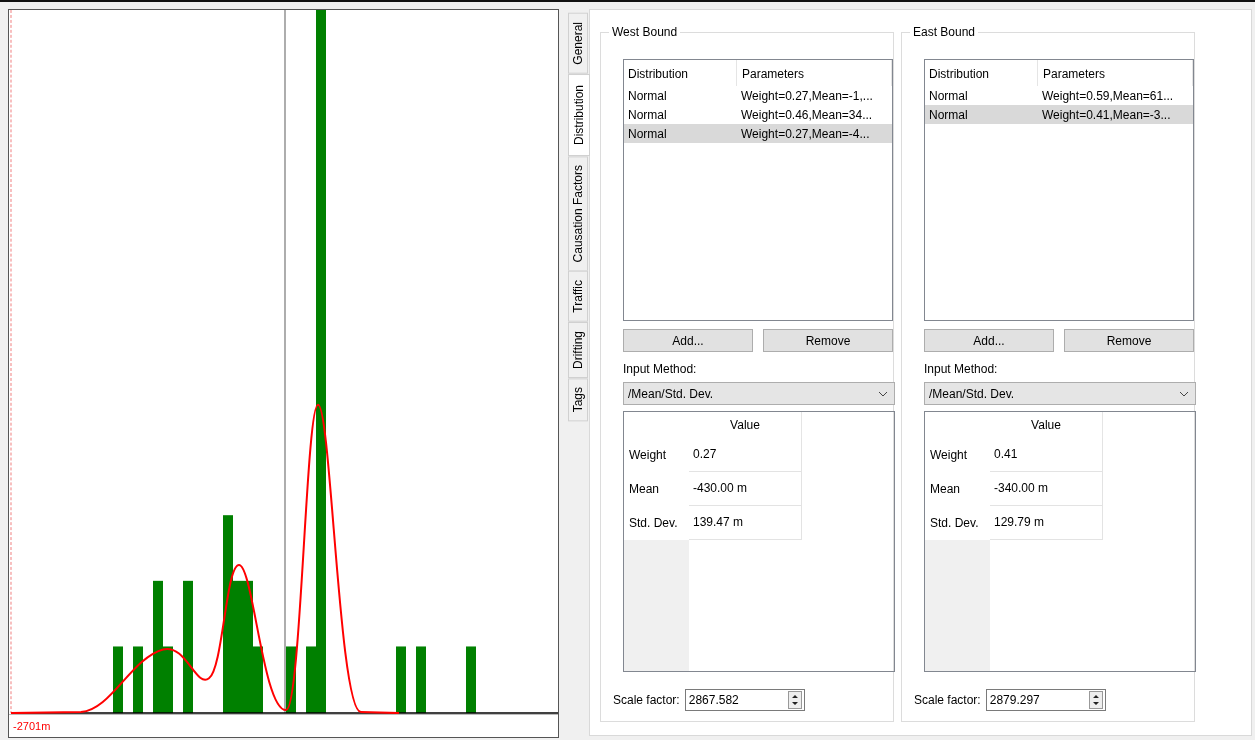  What do you see at coordinates (745, 523) in the screenshot?
I see `table-cell: 139.47 m` at bounding box center [745, 523].